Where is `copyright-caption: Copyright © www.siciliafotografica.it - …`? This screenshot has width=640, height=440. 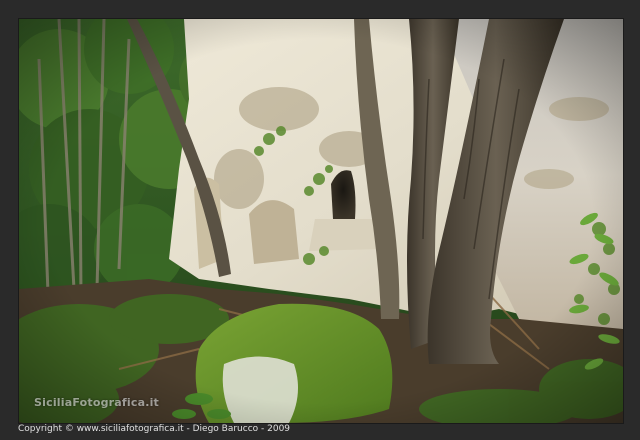 copyright-caption: Copyright © www.siciliafotografica.it - … is located at coordinates (154, 429).